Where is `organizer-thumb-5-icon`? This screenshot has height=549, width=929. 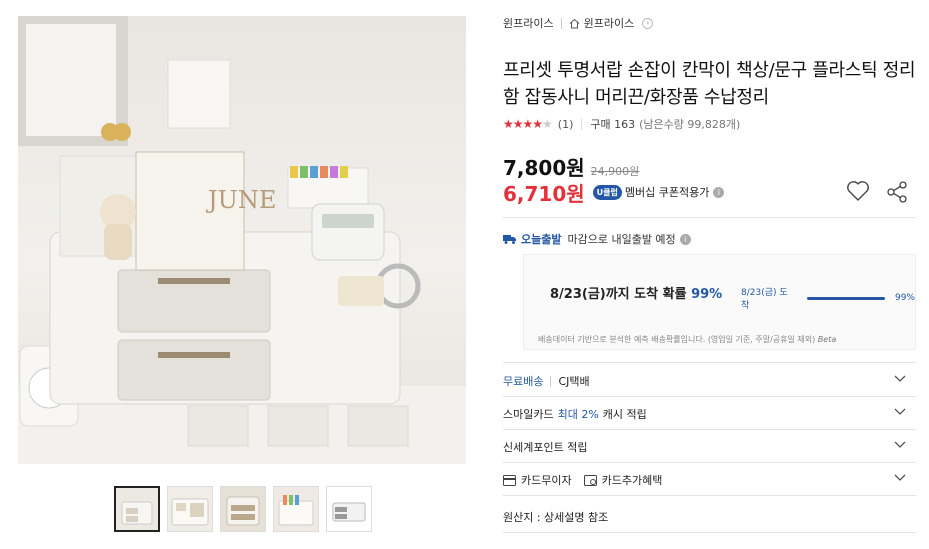
organizer-thumb-5-icon is located at coordinates (349, 509).